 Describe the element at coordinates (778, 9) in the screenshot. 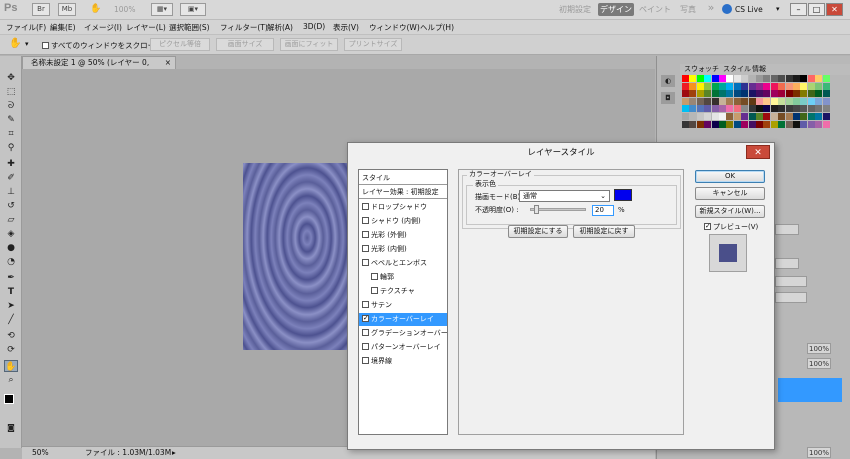

I see `cs-live-dropdown-icon: ▾` at that location.